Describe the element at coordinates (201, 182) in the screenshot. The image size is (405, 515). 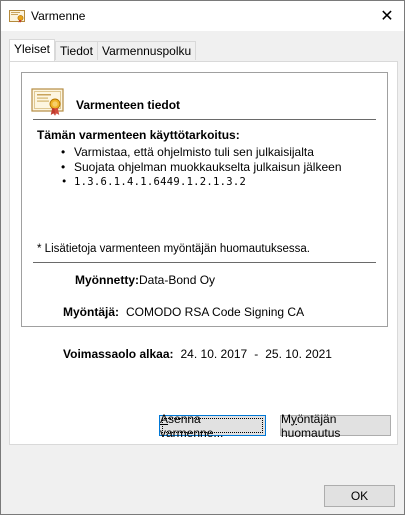
I see `list-item: 1.3.6.1.4.1.6449.1.2.1.3.2` at that location.